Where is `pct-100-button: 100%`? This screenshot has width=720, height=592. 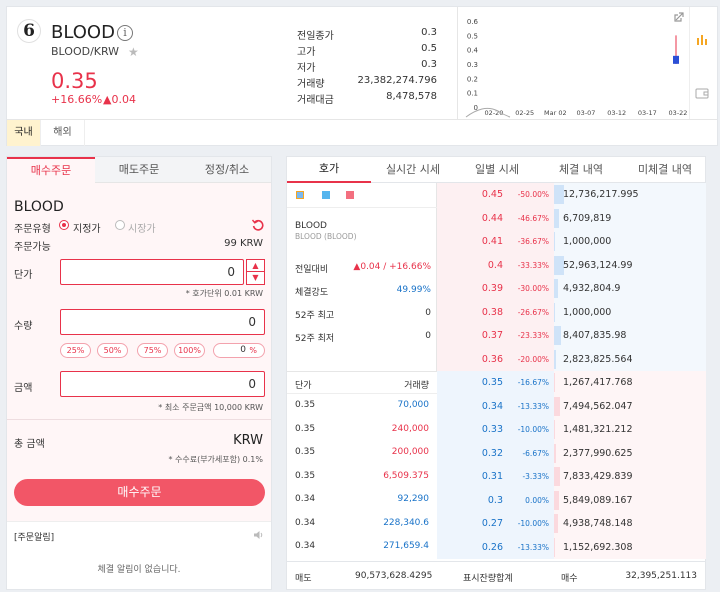
pct-100-button: 100% is located at coordinates (189, 350).